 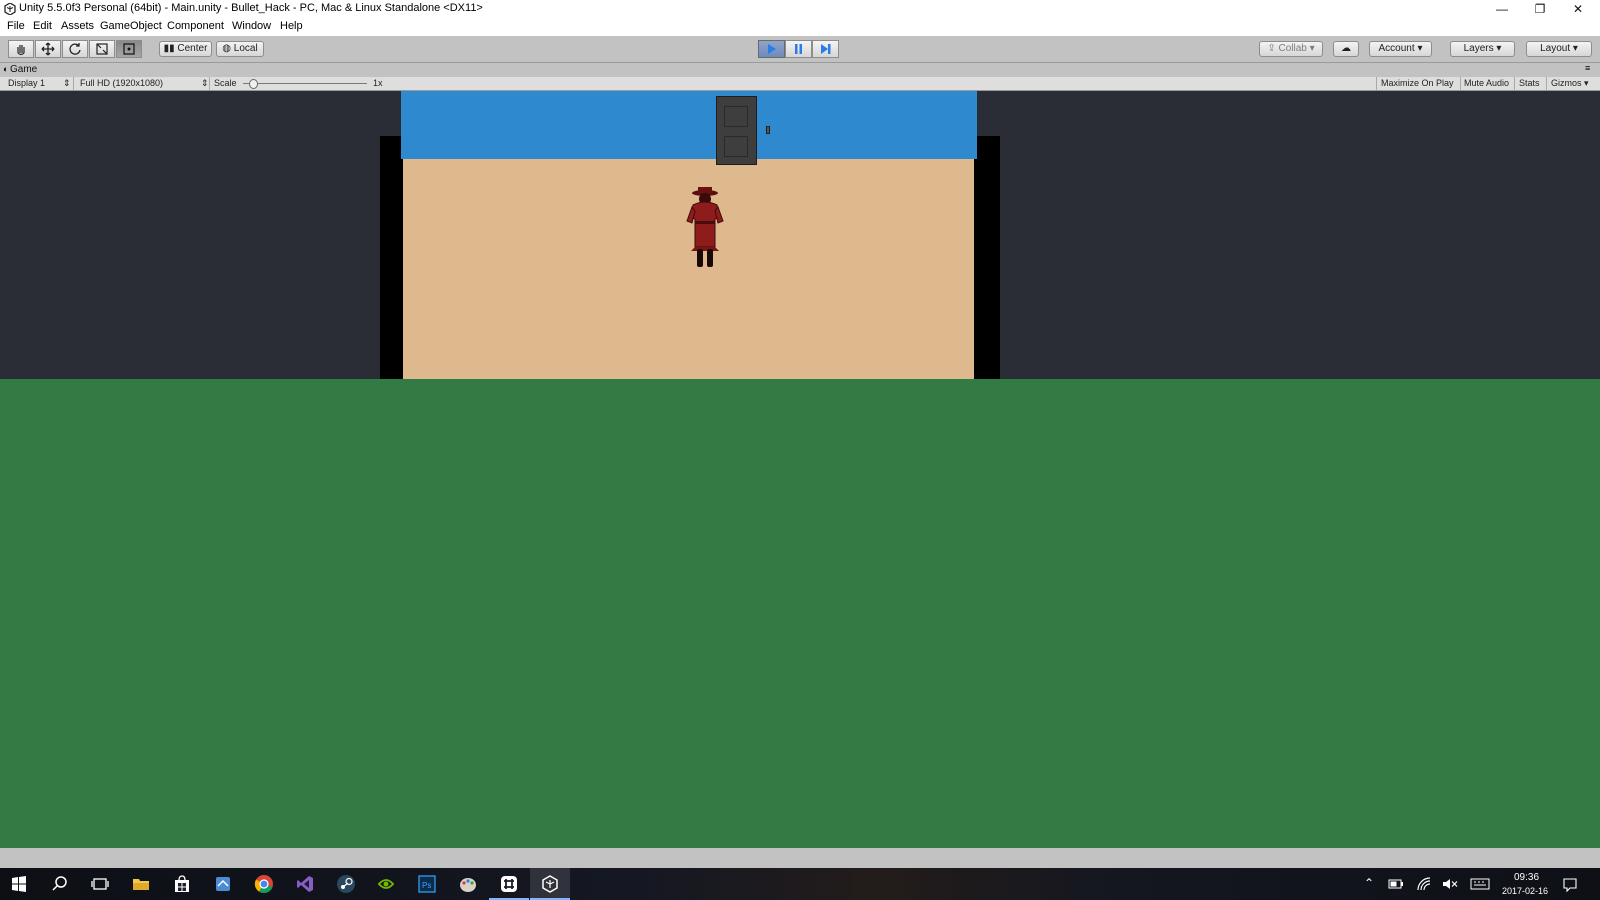 I want to click on rect-tool-button, so click(x=129, y=49).